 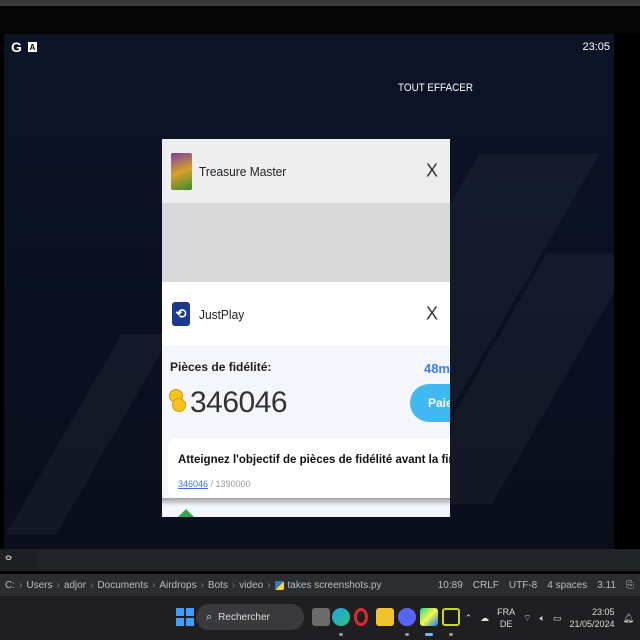 I want to click on status-bar-left: G A, so click(x=24, y=47).